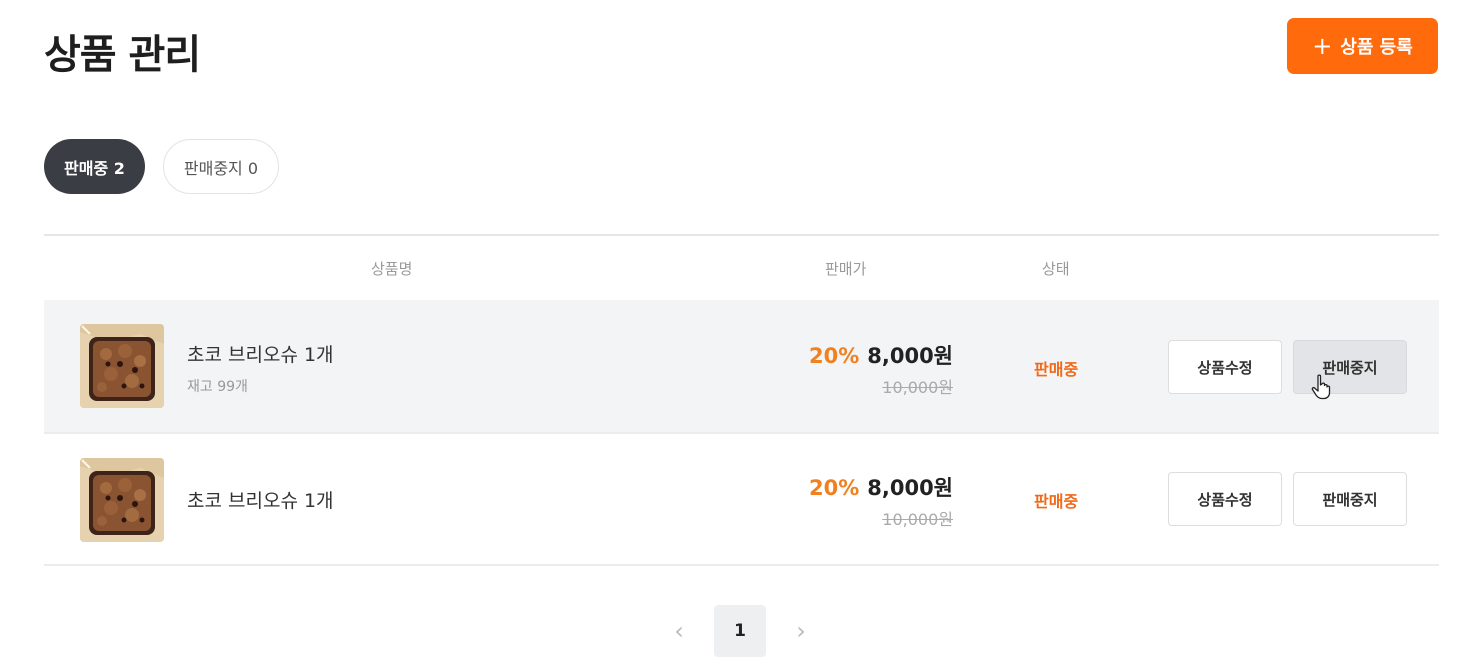 The width and height of the screenshot is (1470, 664). I want to click on pagination: ‹ 1 ›, so click(740, 631).